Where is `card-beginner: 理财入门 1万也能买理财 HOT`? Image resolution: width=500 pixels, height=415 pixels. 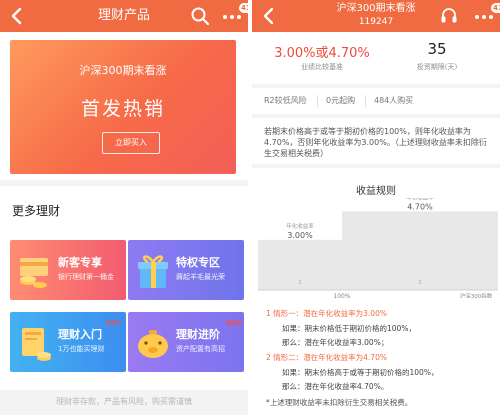 card-beginner: 理财入门 1万也能买理财 HOT is located at coordinates (68, 342).